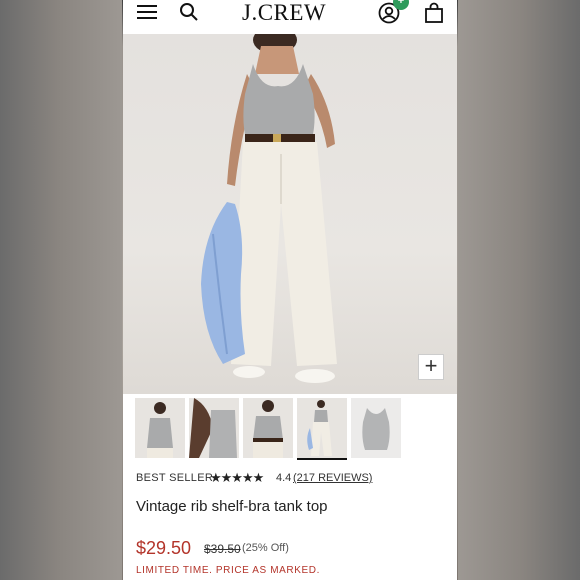 The width and height of the screenshot is (580, 580). I want to click on sale-price: $29.50, so click(164, 548).